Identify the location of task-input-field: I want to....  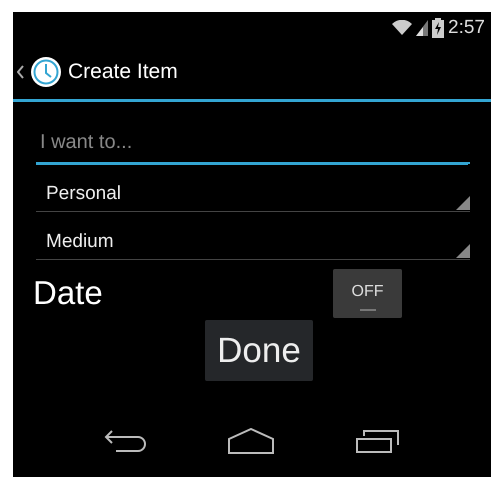
(253, 140).